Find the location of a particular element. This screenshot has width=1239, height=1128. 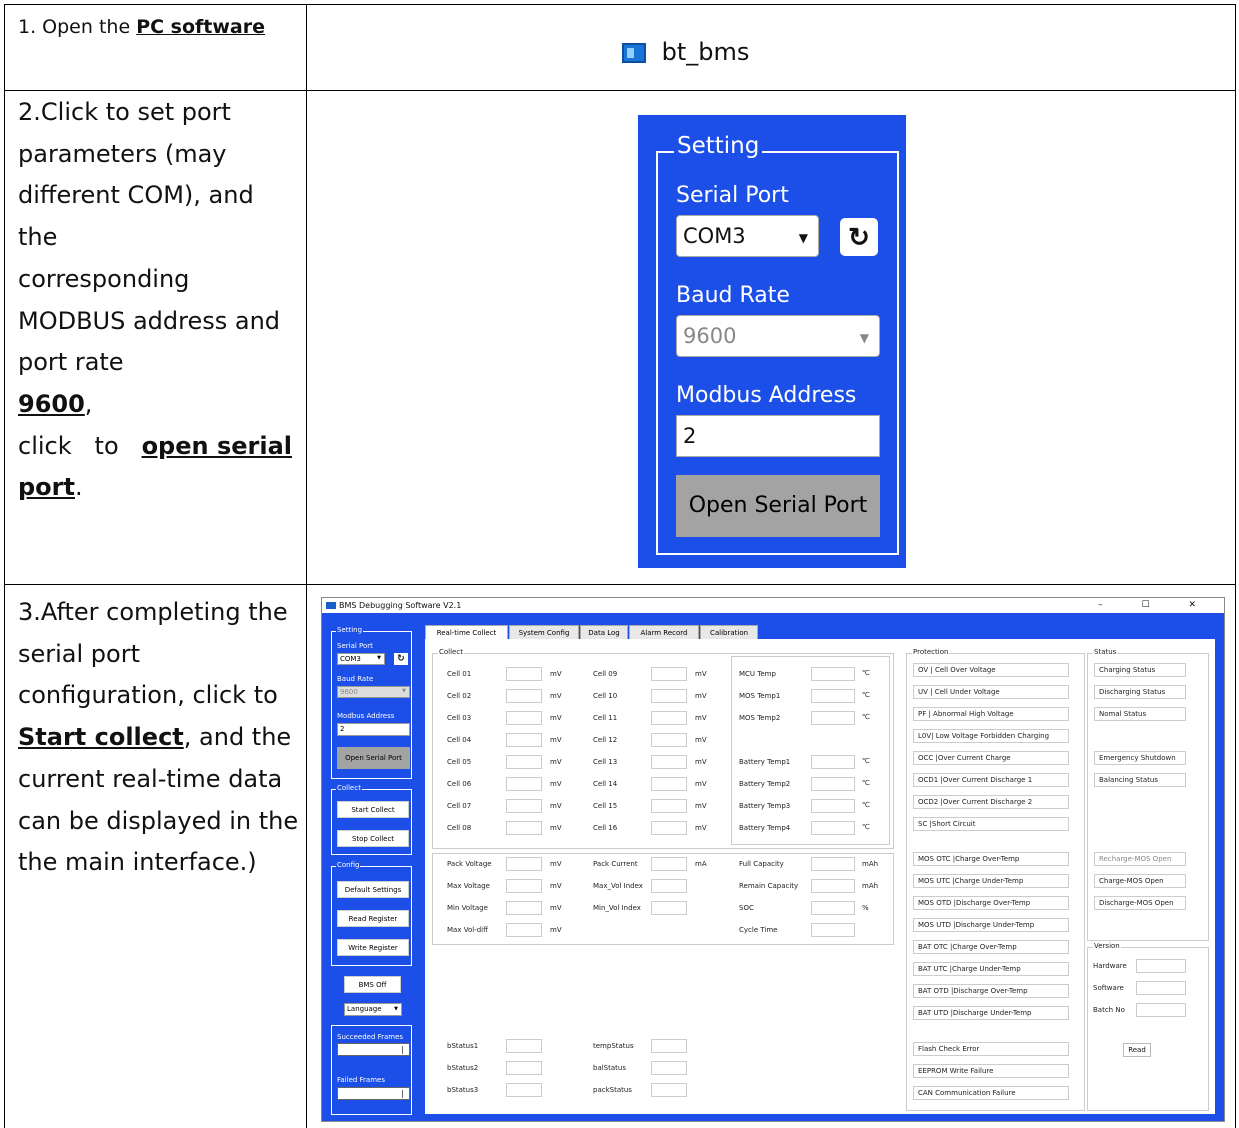

step-3-line: configuration, click to is located at coordinates (148, 695).